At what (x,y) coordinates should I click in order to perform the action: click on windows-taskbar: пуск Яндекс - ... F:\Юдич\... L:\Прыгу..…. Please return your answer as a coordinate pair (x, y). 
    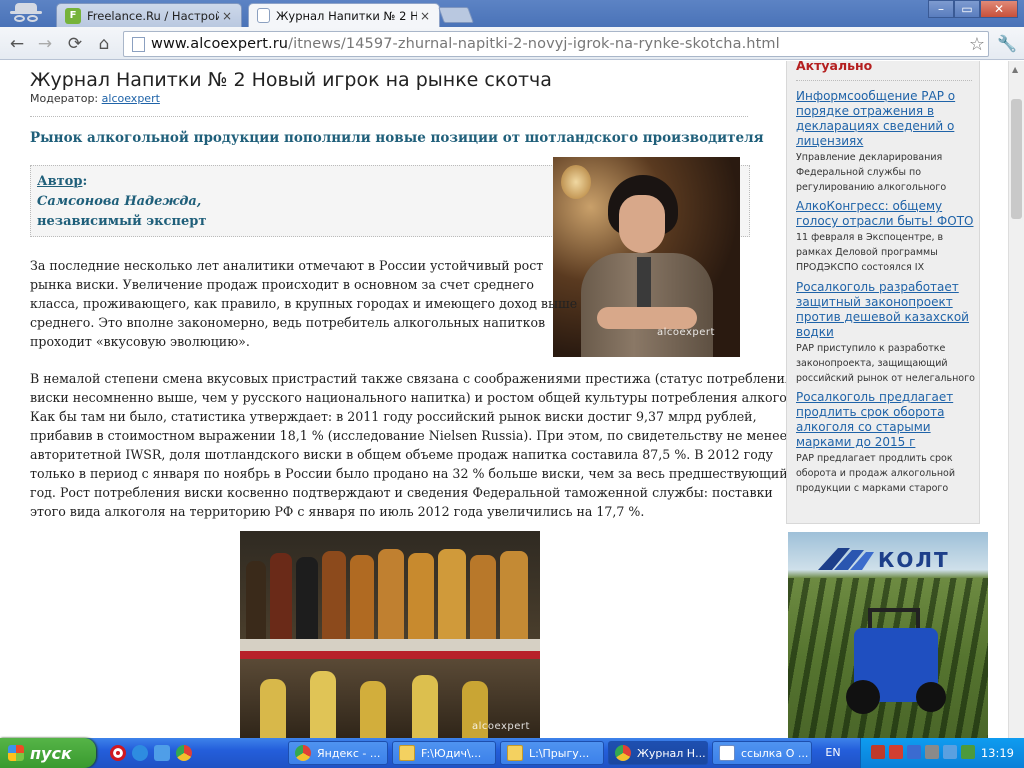
    Looking at the image, I should click on (512, 753).